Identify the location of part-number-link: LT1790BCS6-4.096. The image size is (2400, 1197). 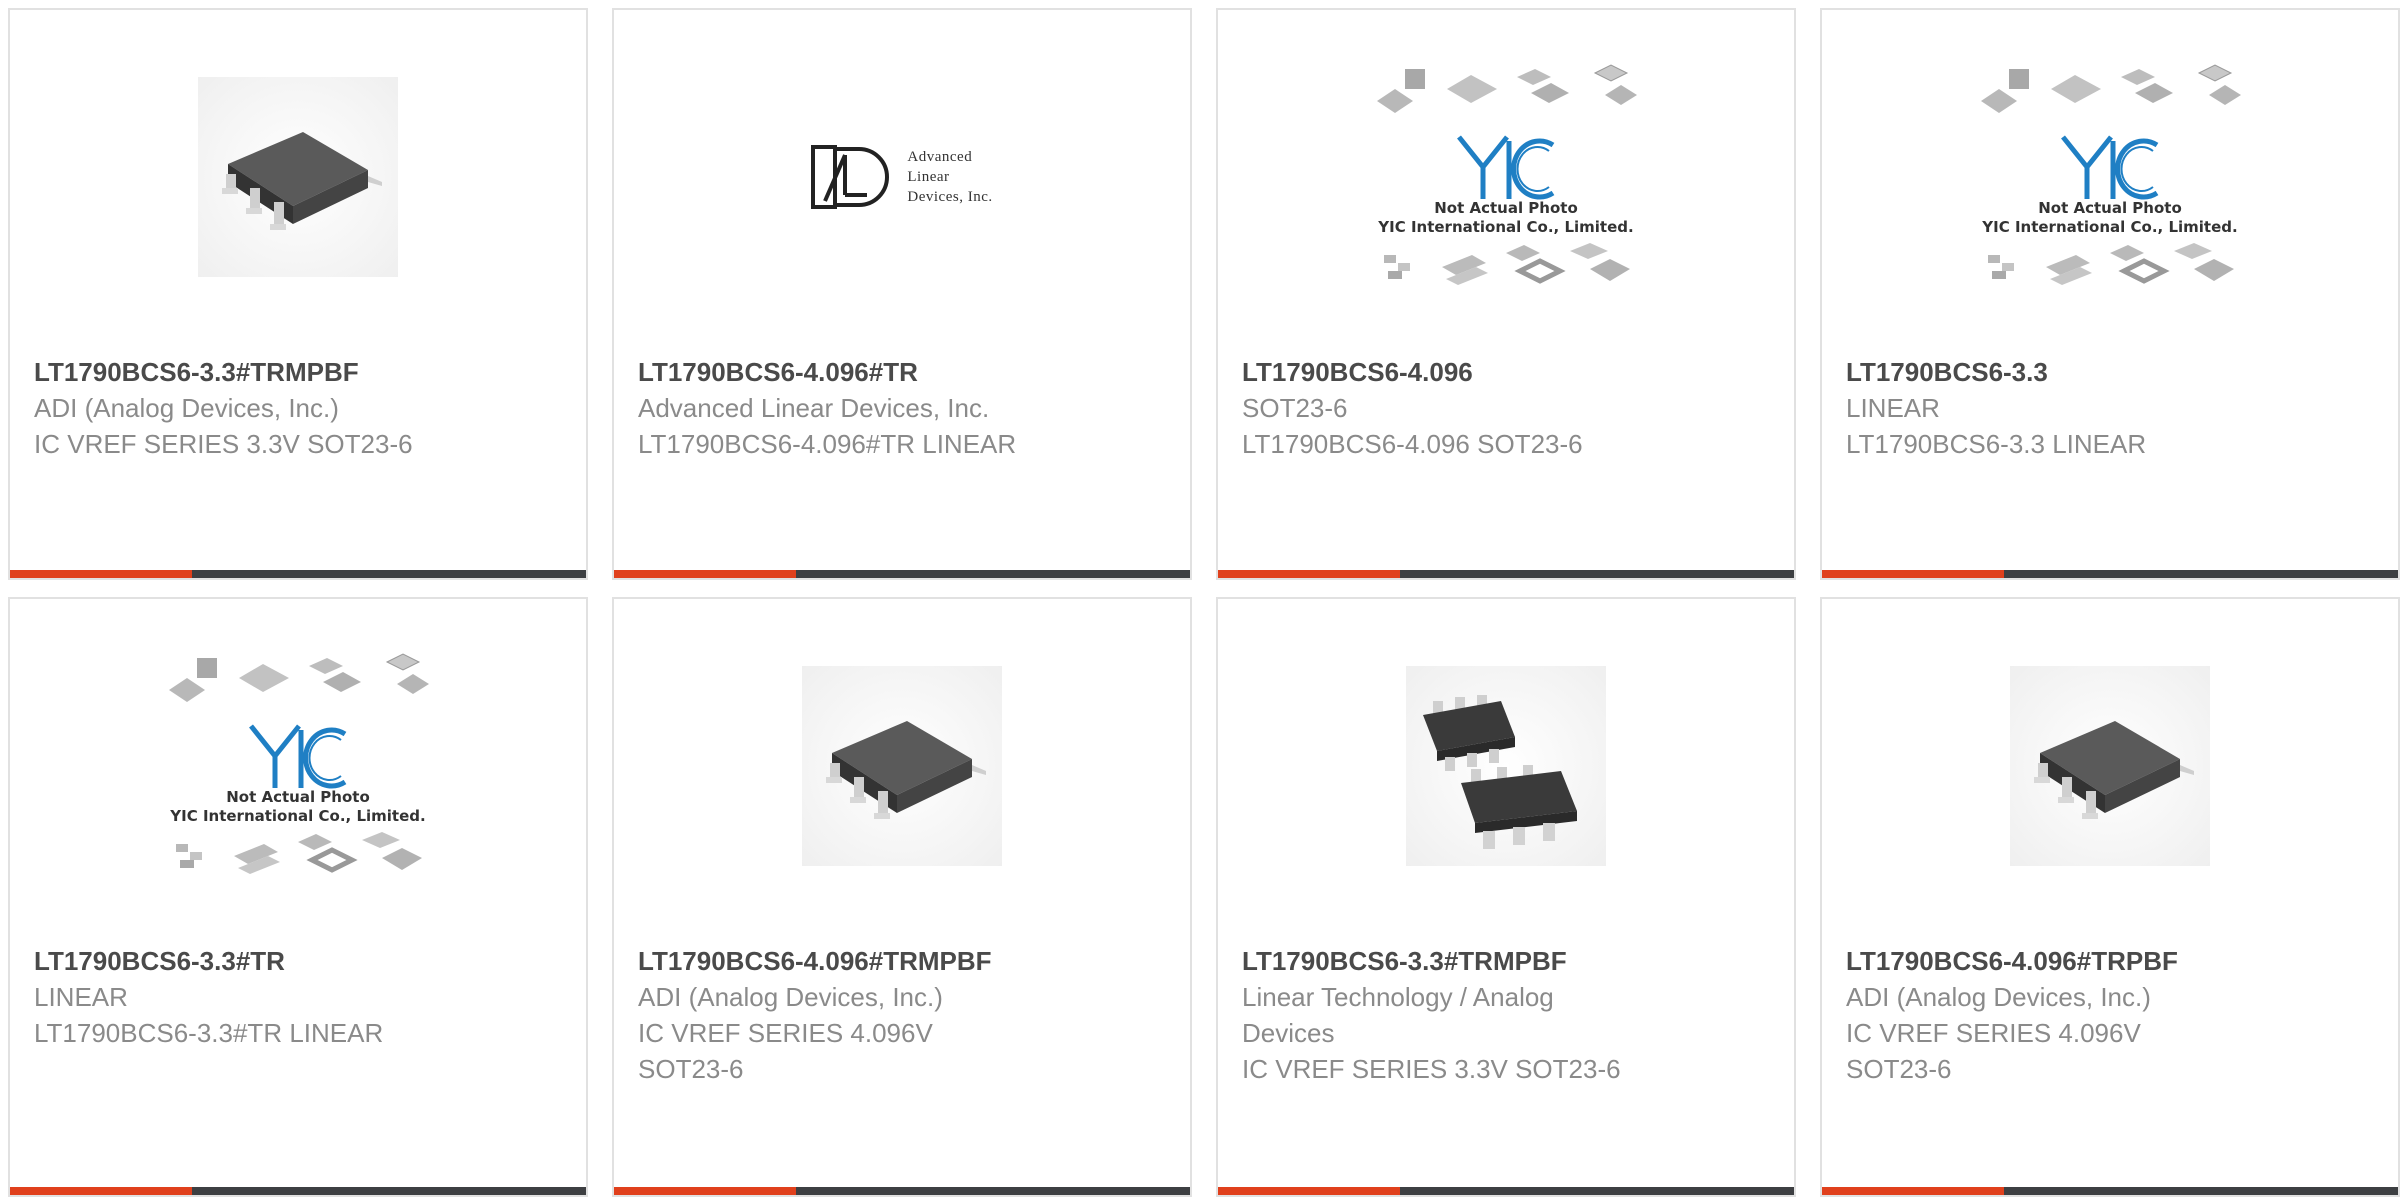
(1508, 372).